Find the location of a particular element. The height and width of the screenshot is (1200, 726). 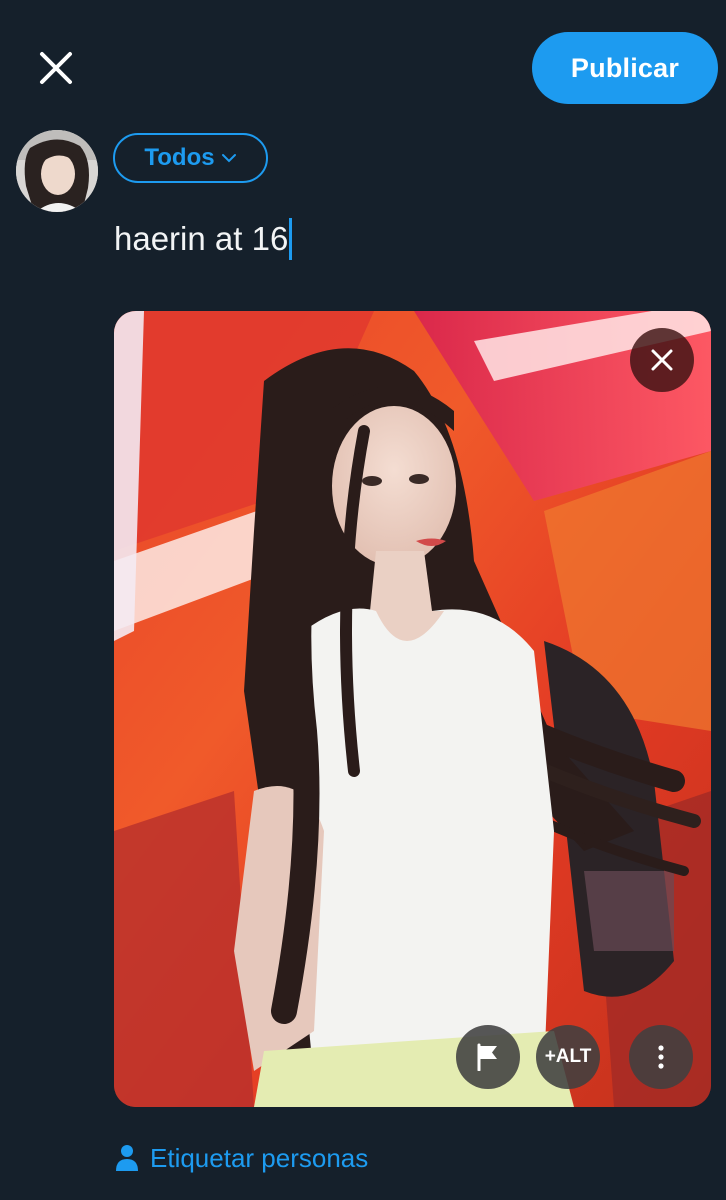

tag-people-button: Etiquetar personas is located at coordinates (241, 1158).